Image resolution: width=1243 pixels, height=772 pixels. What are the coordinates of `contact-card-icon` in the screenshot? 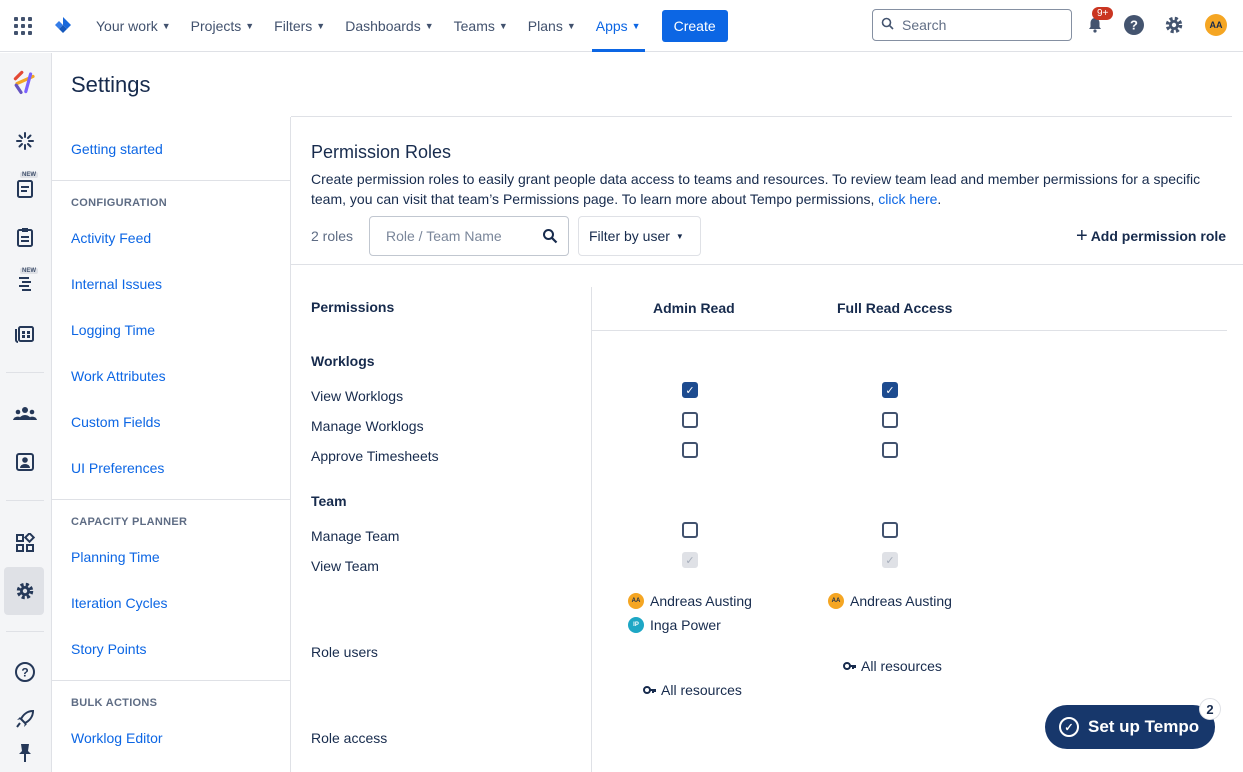 It's located at (25, 462).